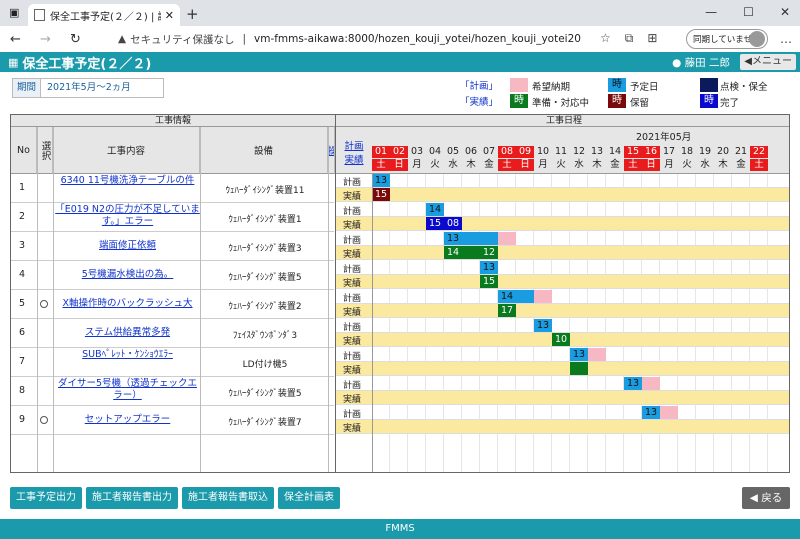 The height and width of the screenshot is (539, 800). I want to click on schedule-cell-done: 08, so click(453, 223).